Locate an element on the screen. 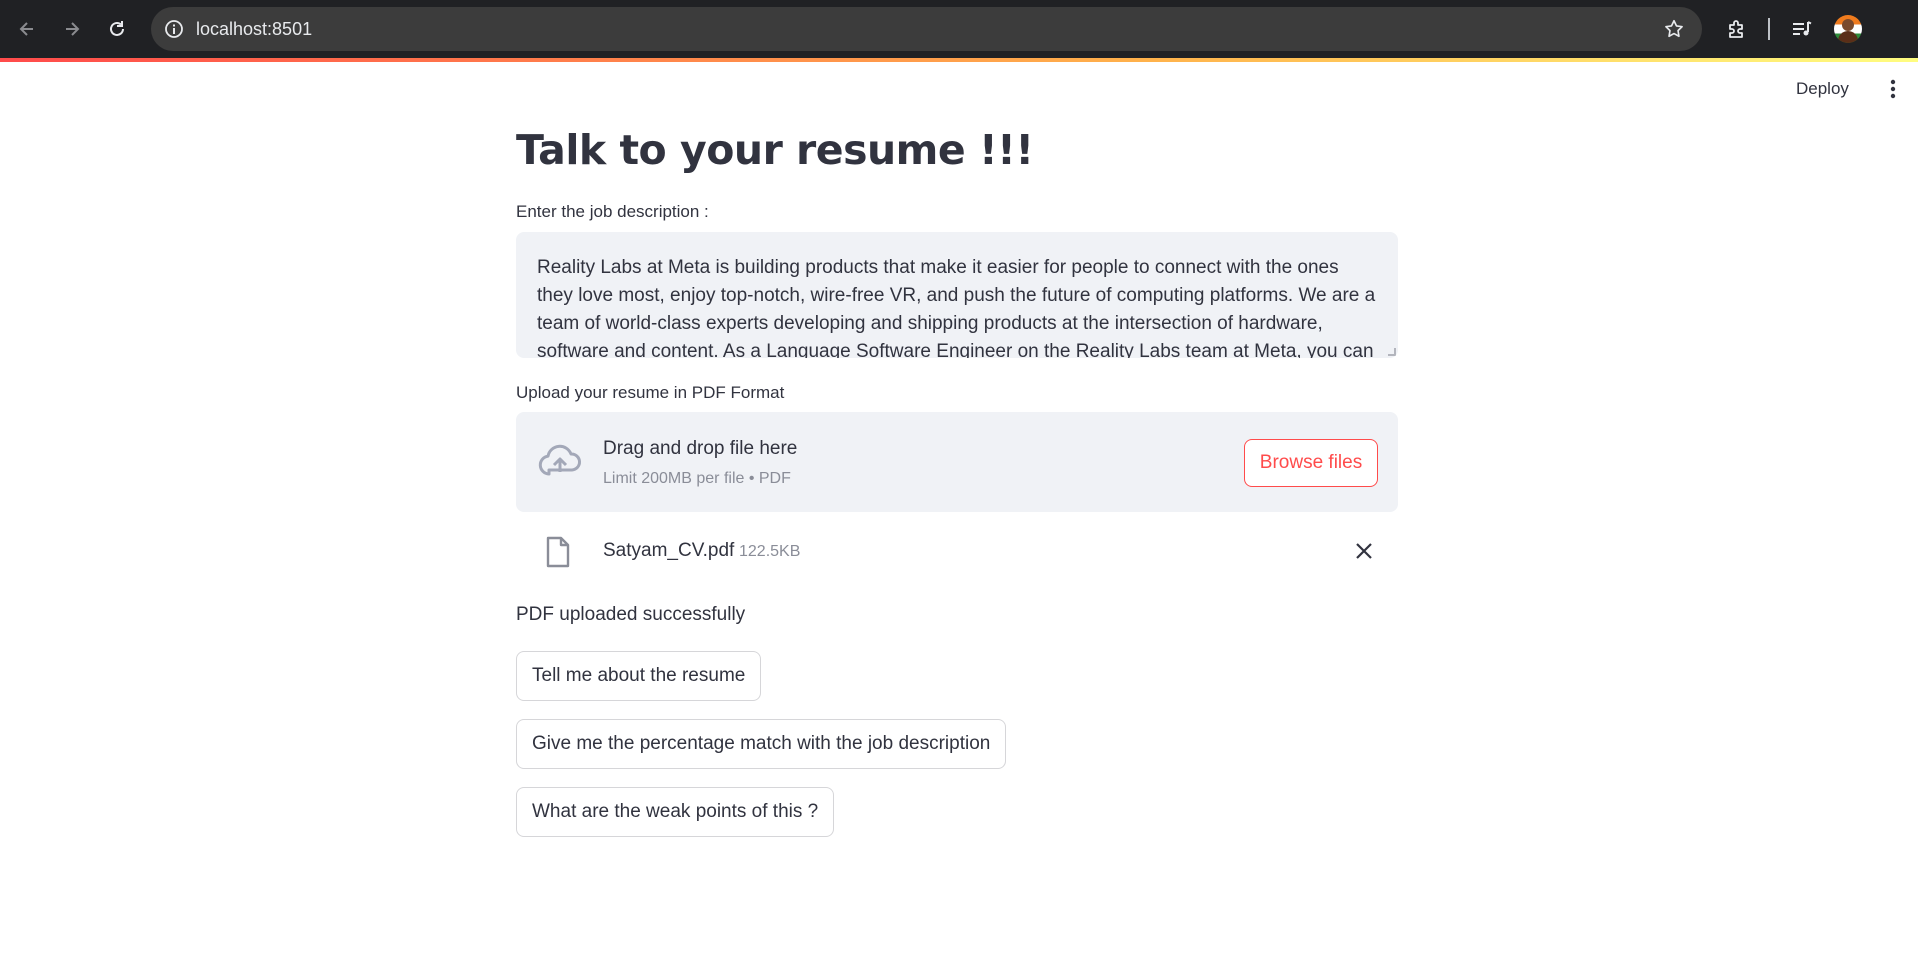 Image resolution: width=1918 pixels, height=968 pixels. file-document-icon is located at coordinates (558, 552).